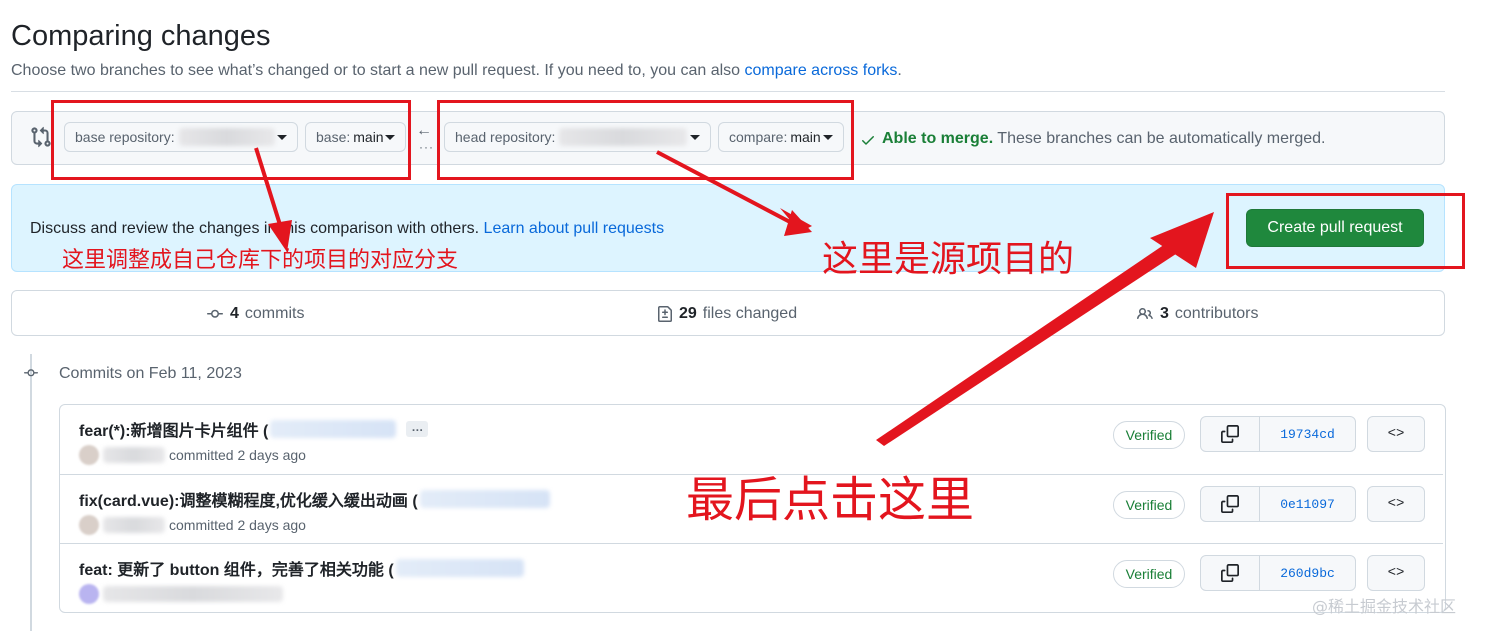 The image size is (1512, 631). What do you see at coordinates (260, 260) in the screenshot?
I see `annotation-base-note: 这里调整成自己仓库下的项目的对应分支` at bounding box center [260, 260].